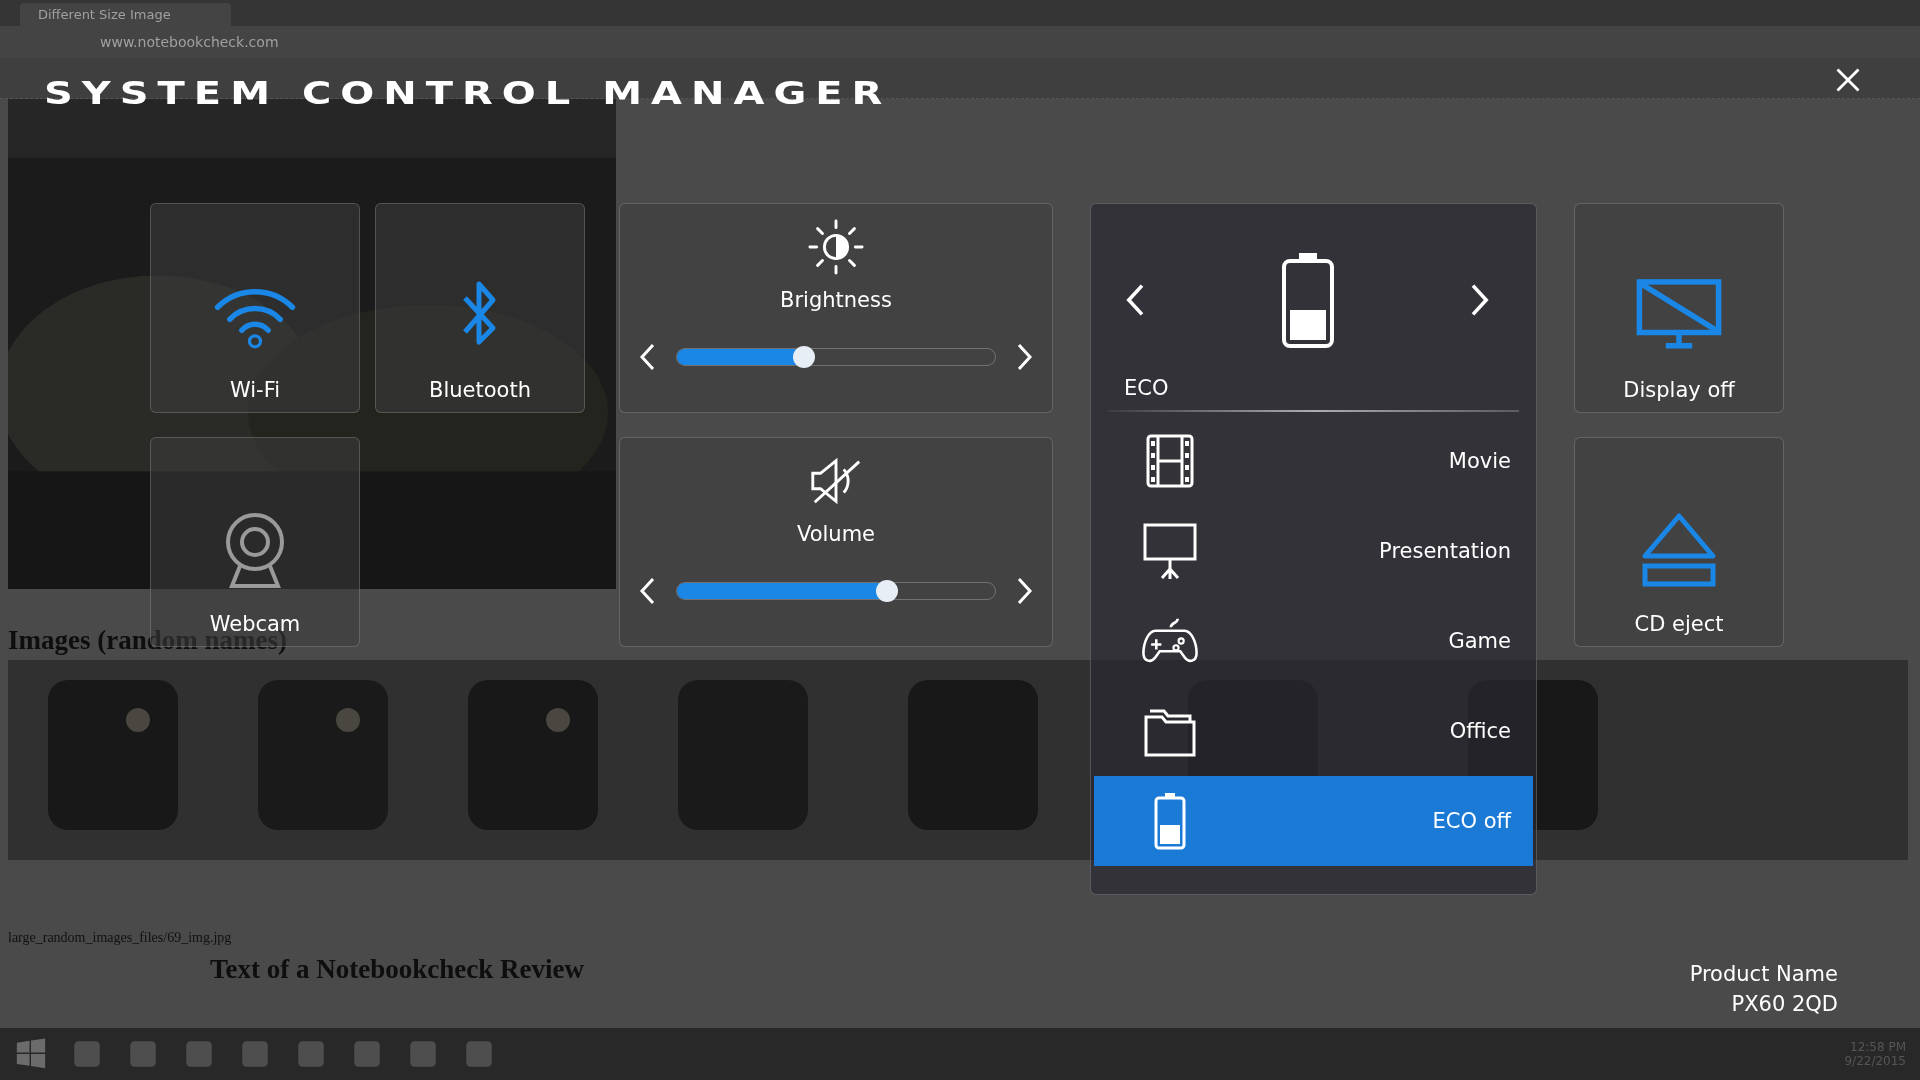 The height and width of the screenshot is (1080, 1920). Describe the element at coordinates (397, 969) in the screenshot. I see `page-subheading: Text of a Notebookcheck Review` at that location.